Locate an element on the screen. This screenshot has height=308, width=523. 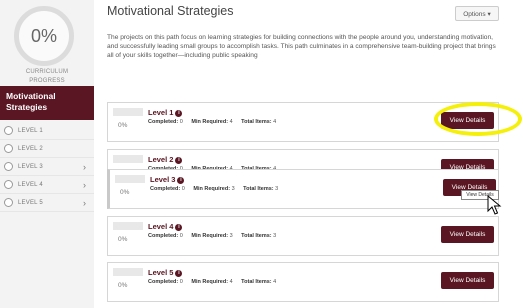
level-title-text: Level 2 is located at coordinates (161, 159).